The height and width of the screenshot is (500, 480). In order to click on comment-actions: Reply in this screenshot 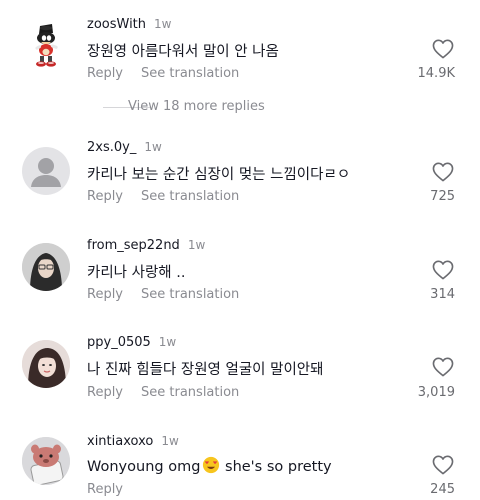, I will do `click(105, 489)`.